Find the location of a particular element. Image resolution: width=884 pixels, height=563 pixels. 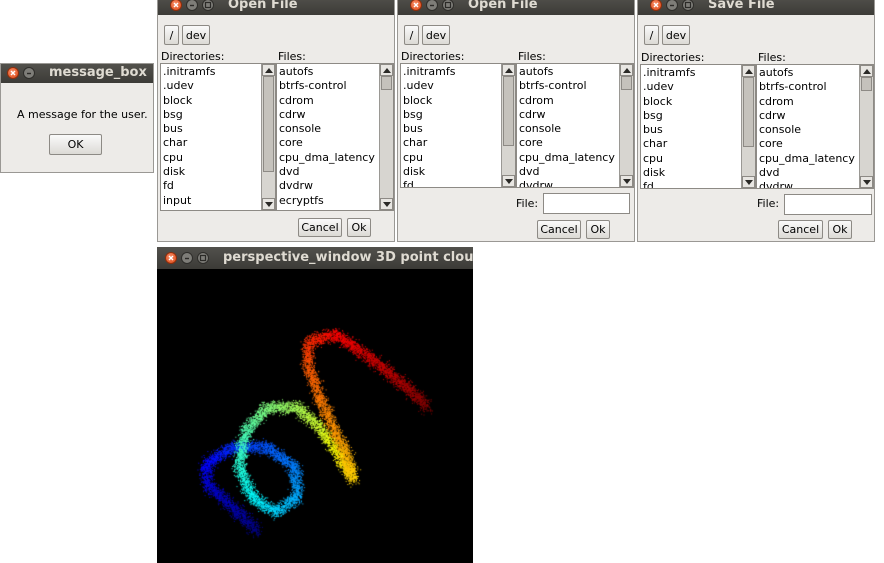

list-item: disk is located at coordinates (458, 172).